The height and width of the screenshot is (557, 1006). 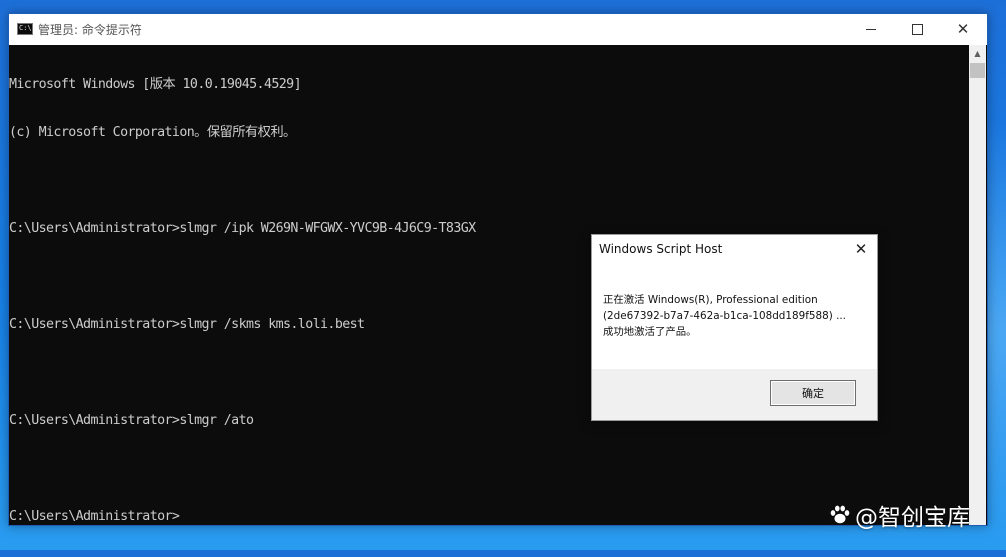 I want to click on maximize-button, so click(x=917, y=29).